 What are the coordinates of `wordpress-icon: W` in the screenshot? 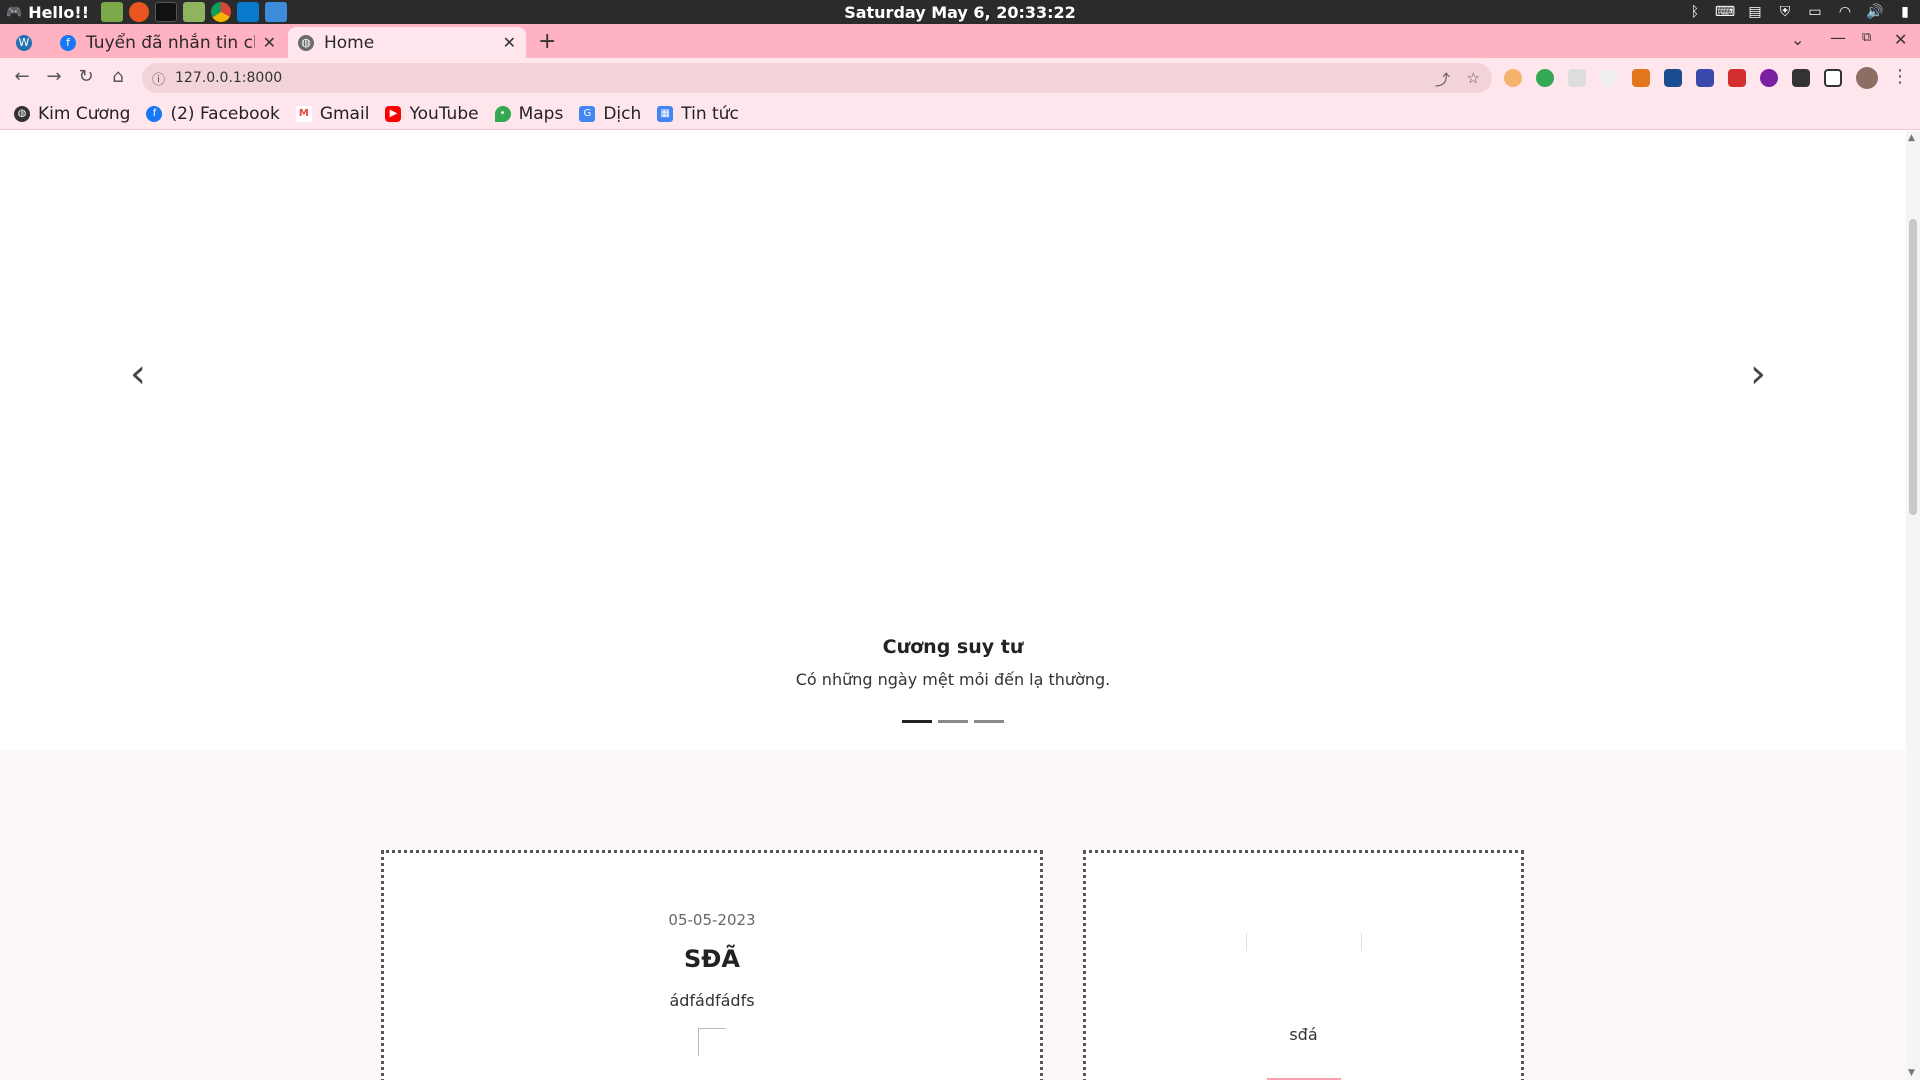 It's located at (24, 42).